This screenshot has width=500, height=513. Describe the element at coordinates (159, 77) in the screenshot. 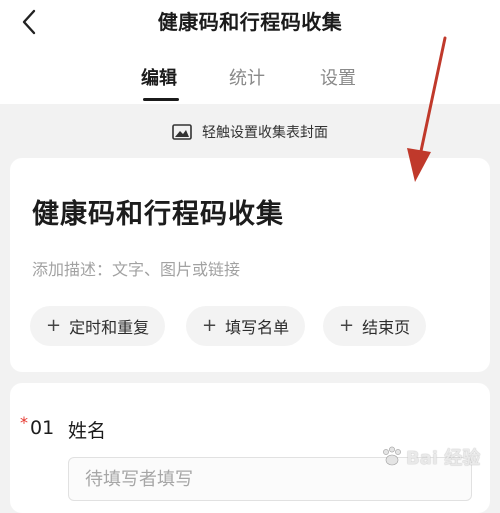

I see `tab-edit: 编辑` at that location.